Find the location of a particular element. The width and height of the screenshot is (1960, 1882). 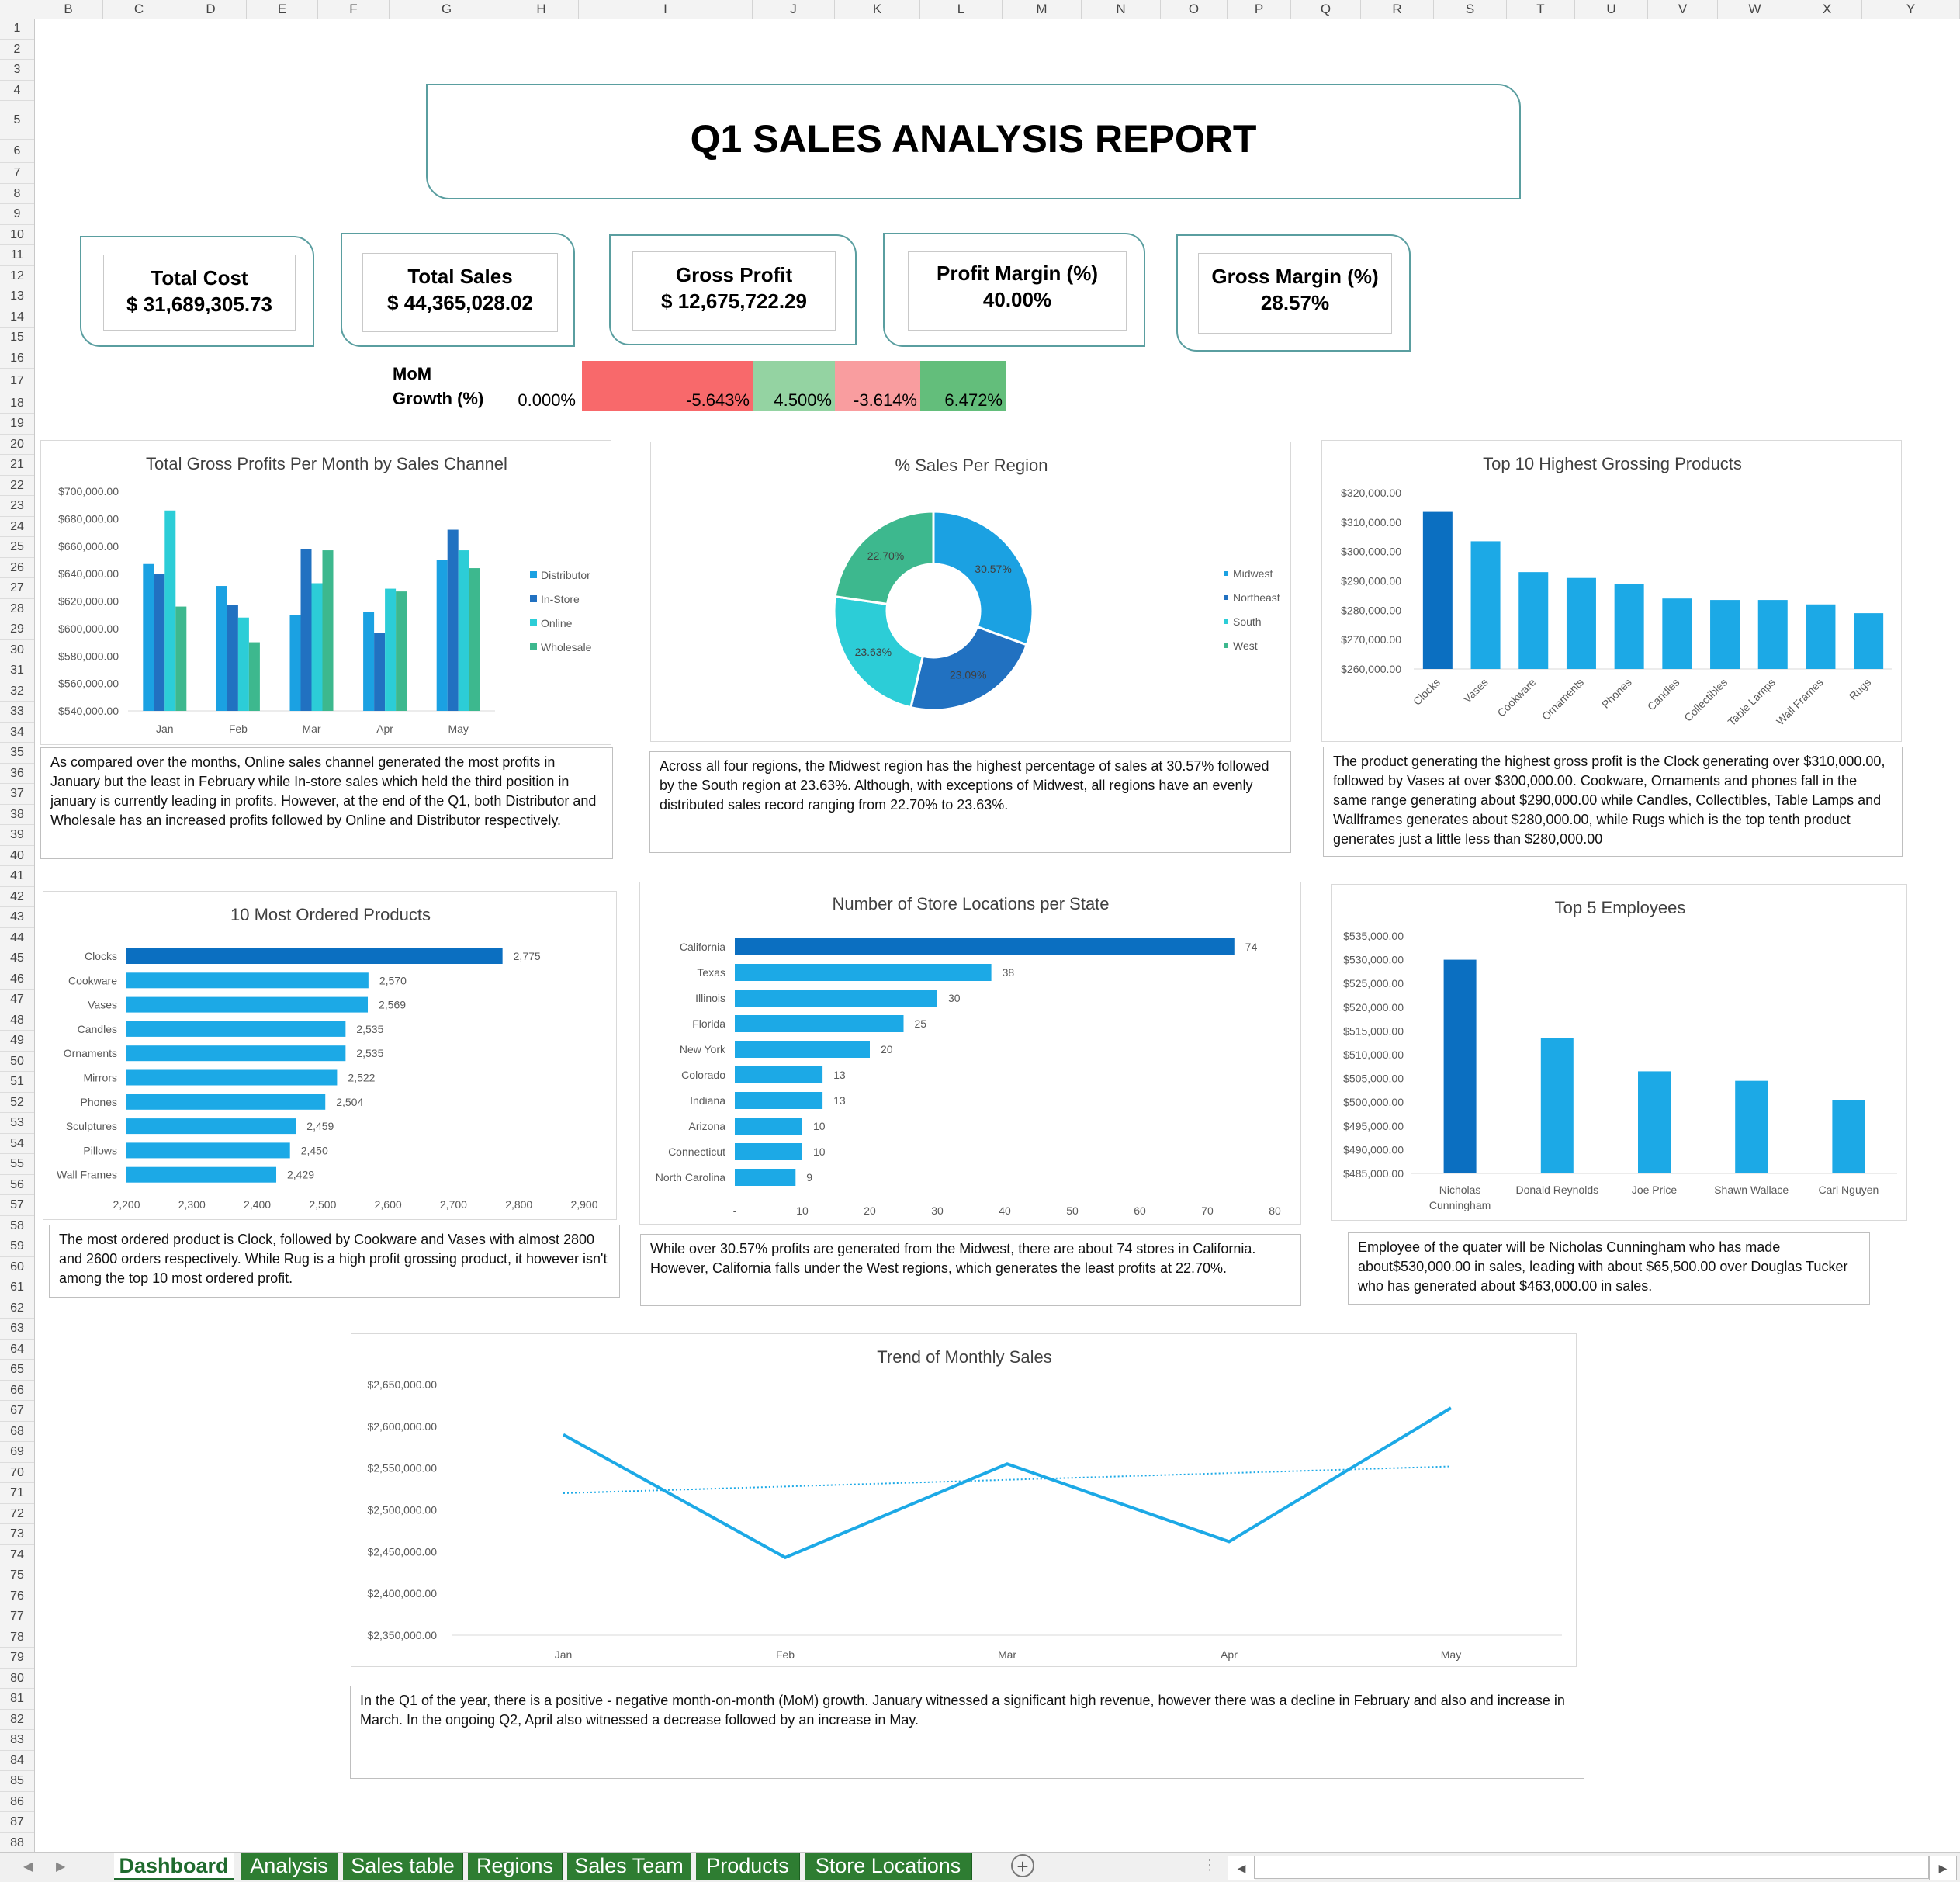

row-header: 86 is located at coordinates (17, 1802).